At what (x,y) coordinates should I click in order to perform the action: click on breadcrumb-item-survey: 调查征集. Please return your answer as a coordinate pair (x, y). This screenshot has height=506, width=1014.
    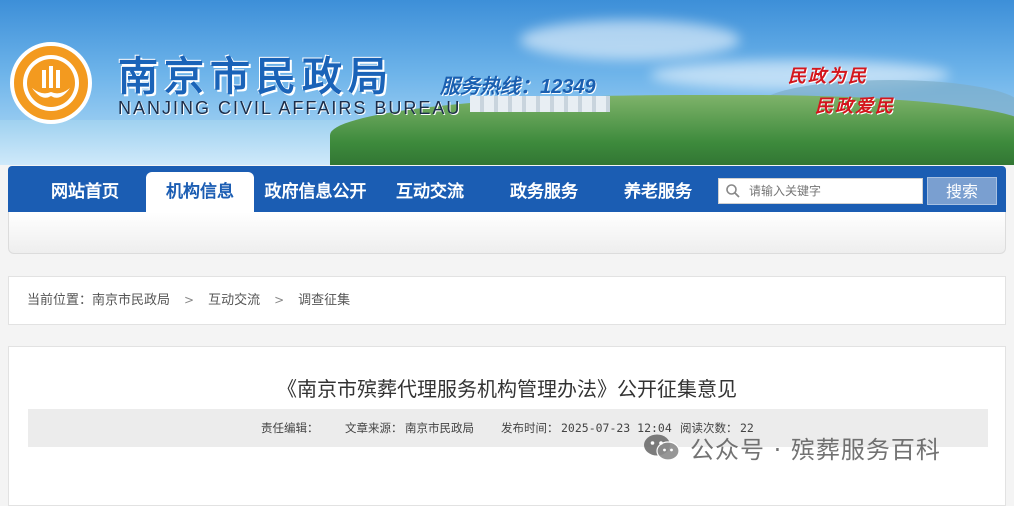
    Looking at the image, I should click on (324, 300).